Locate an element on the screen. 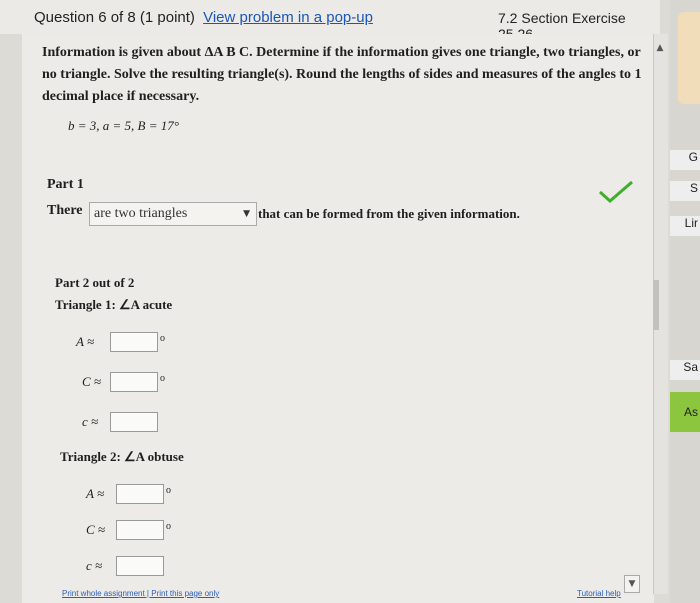  t2-c-label: c ≈ is located at coordinates (94, 565).